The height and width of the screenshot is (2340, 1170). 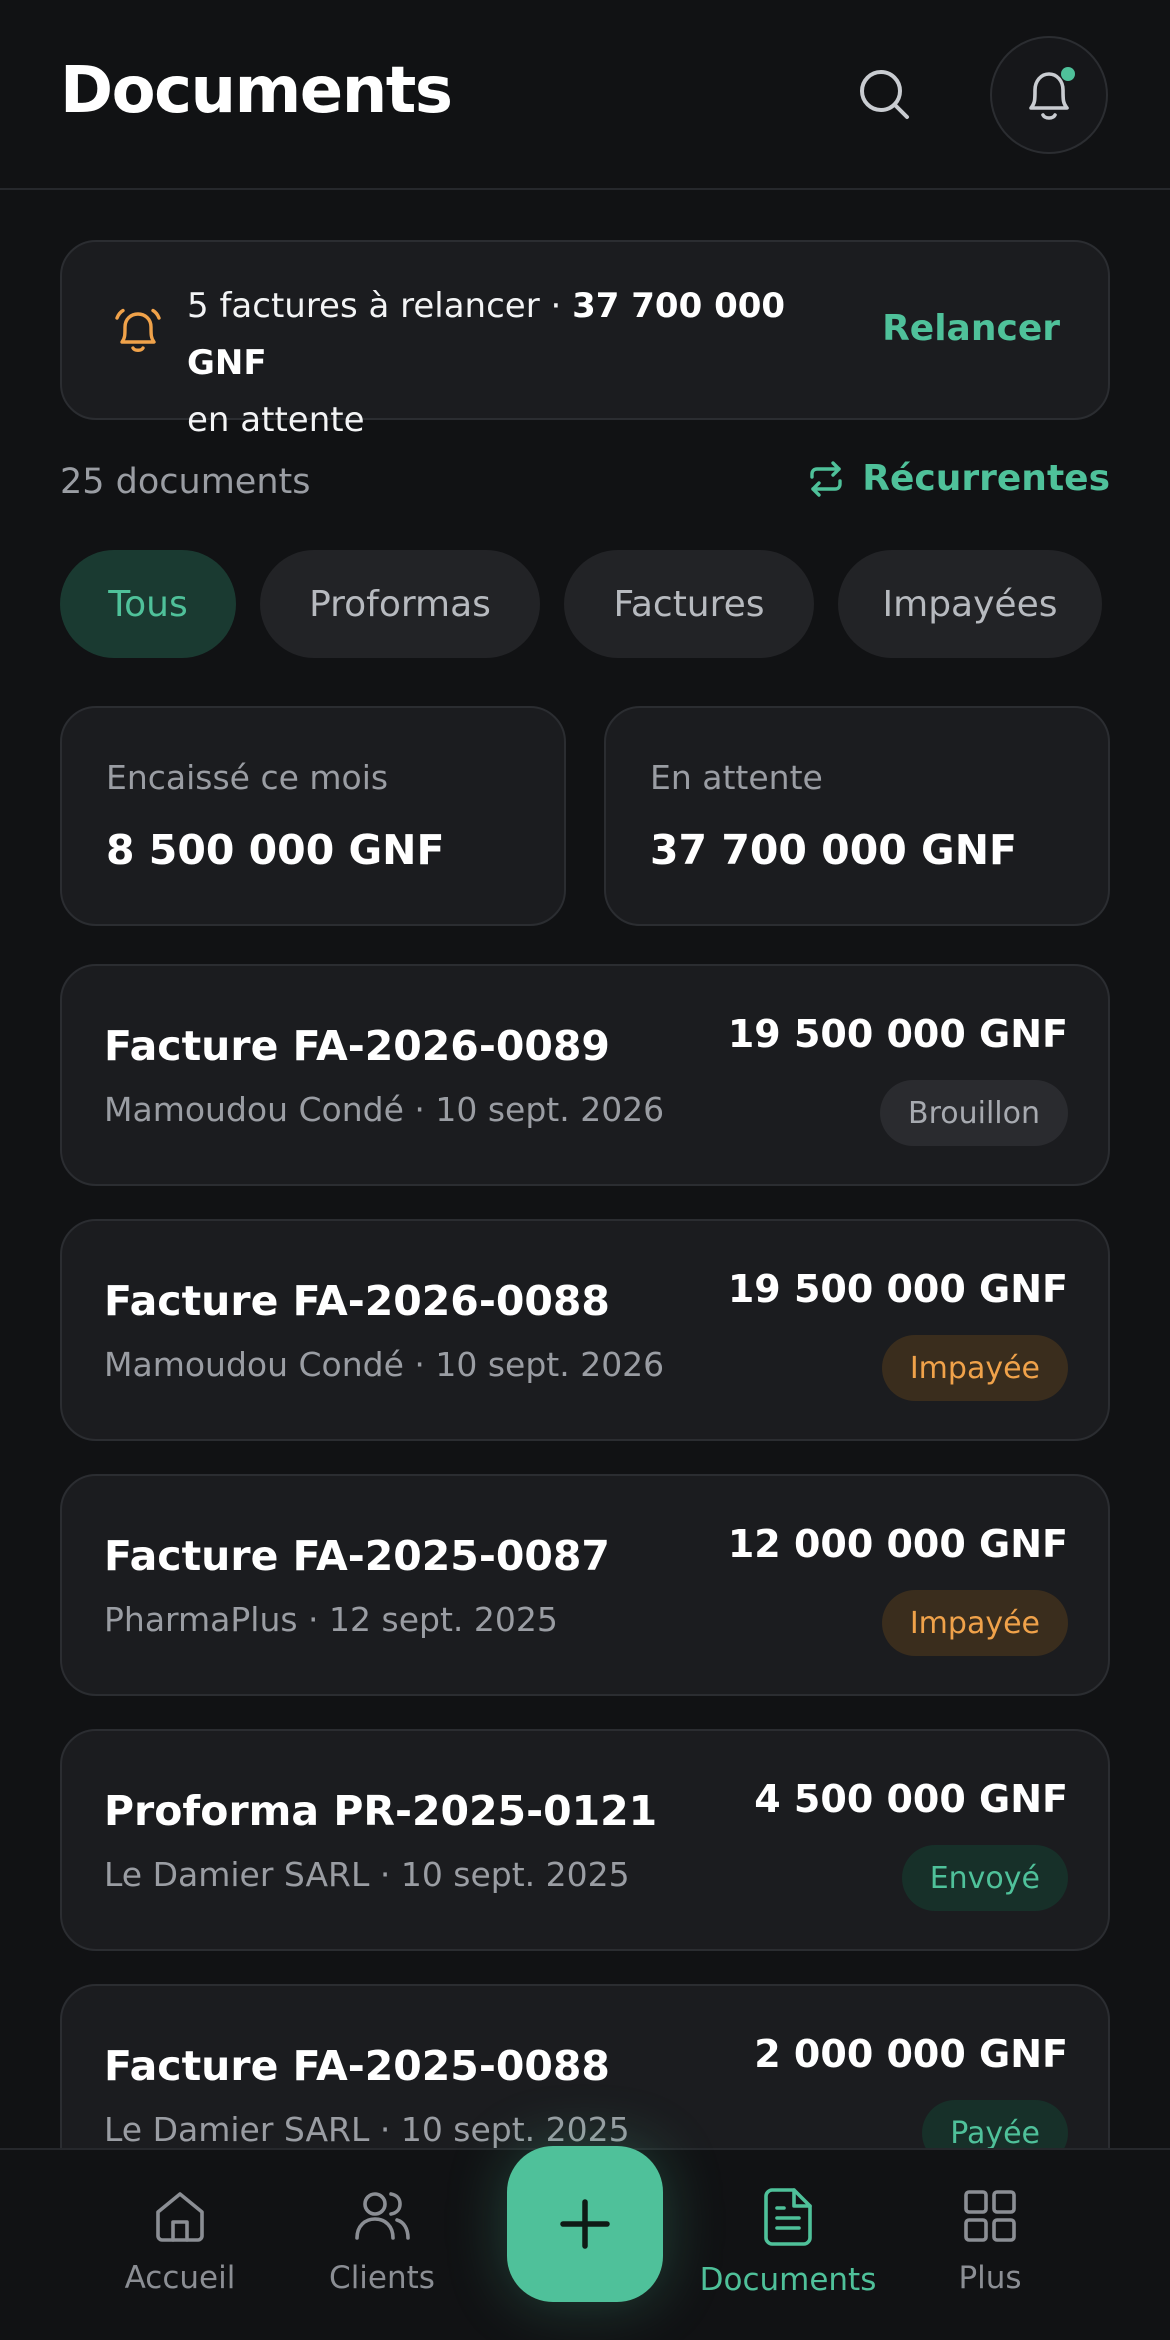 I want to click on stat-card-encaisse: Encaissé ce mois 8 500 000 GNF, so click(x=313, y=816).